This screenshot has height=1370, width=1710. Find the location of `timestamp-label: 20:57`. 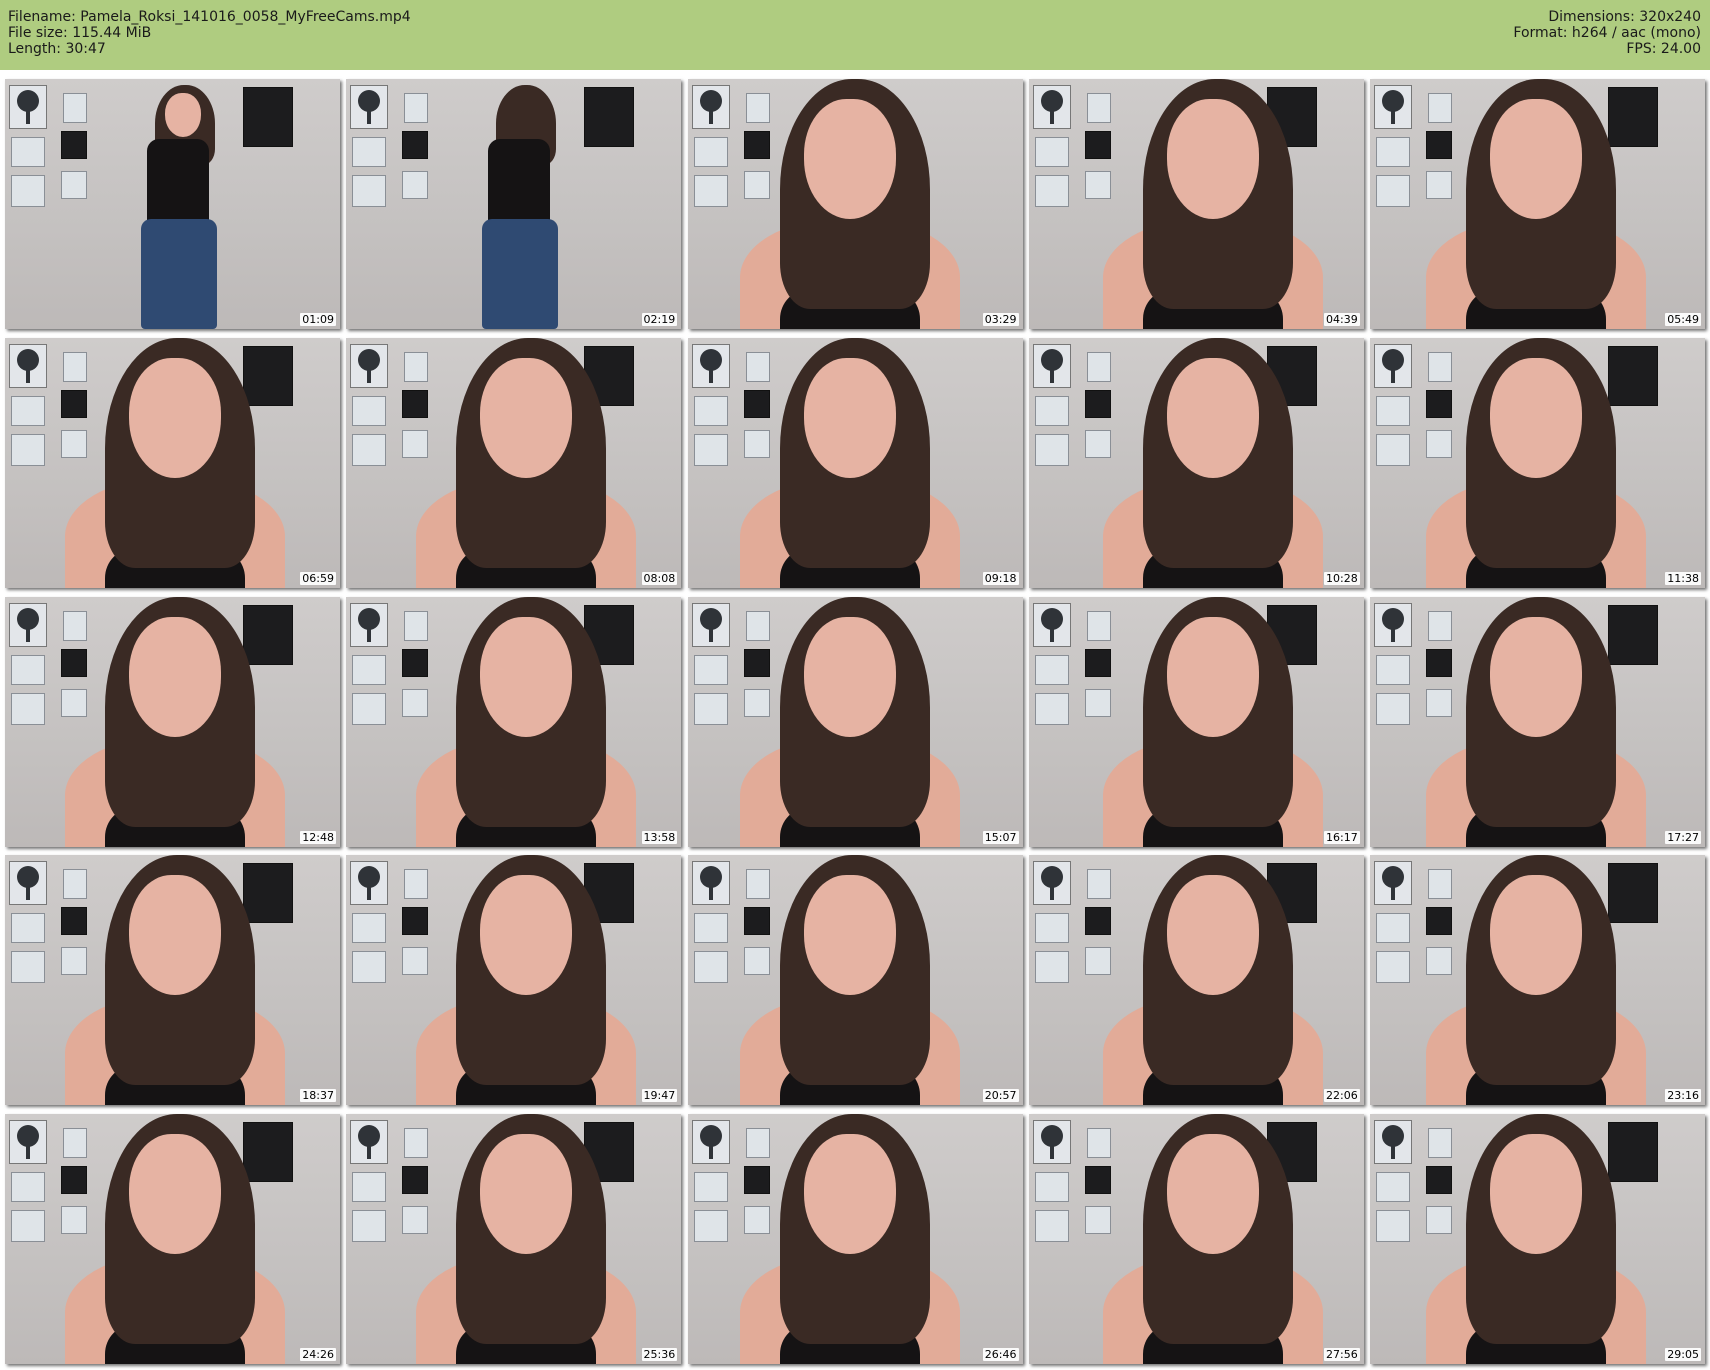

timestamp-label: 20:57 is located at coordinates (1000, 1096).